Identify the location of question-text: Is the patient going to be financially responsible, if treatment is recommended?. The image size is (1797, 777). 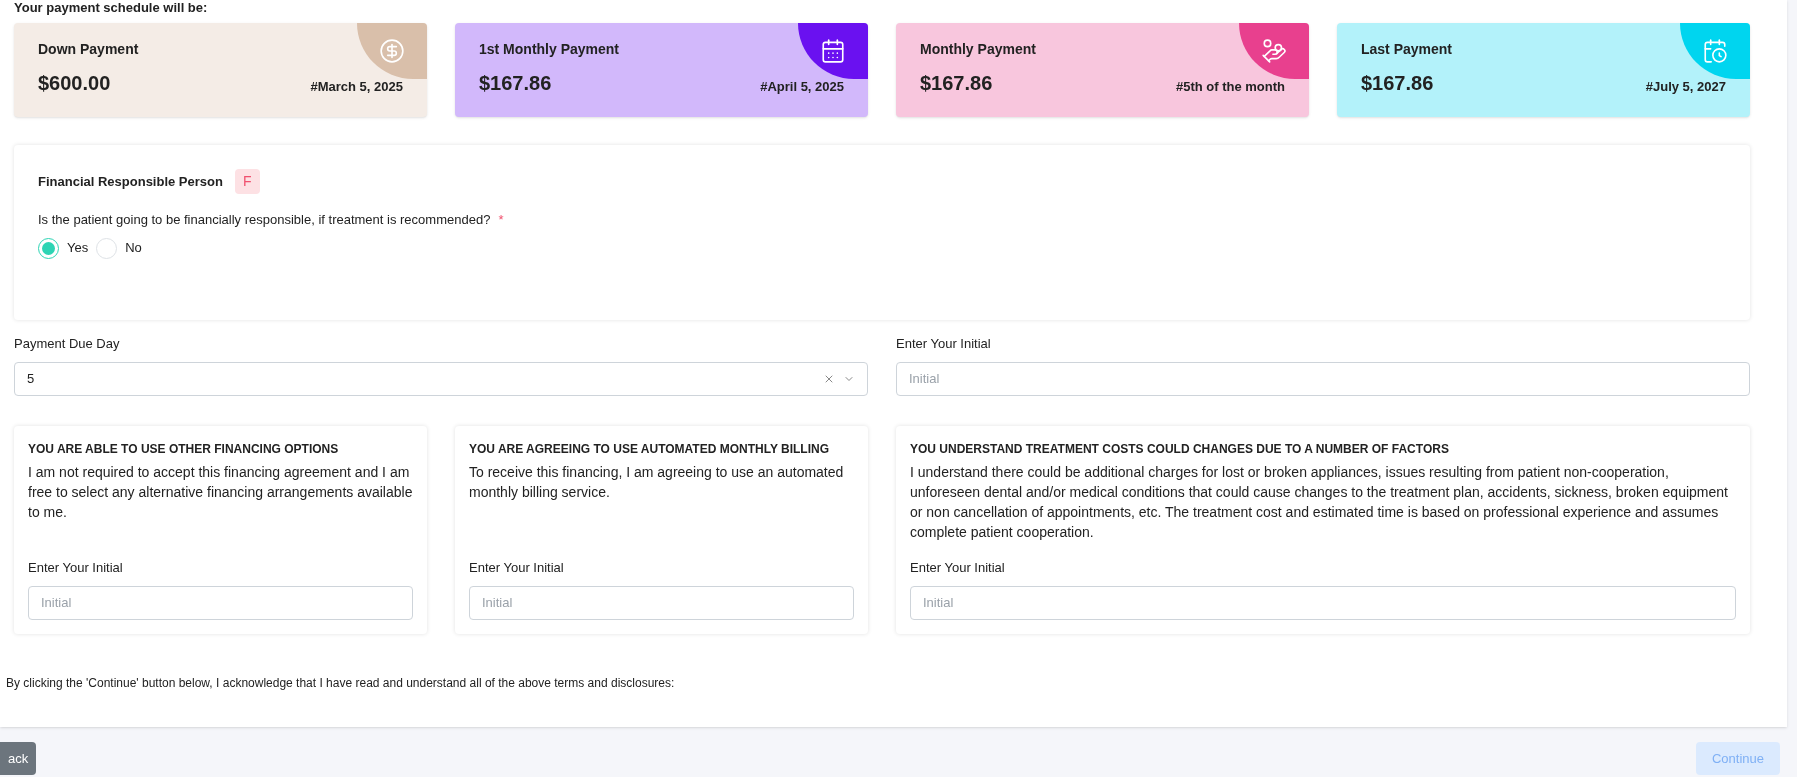
(264, 220).